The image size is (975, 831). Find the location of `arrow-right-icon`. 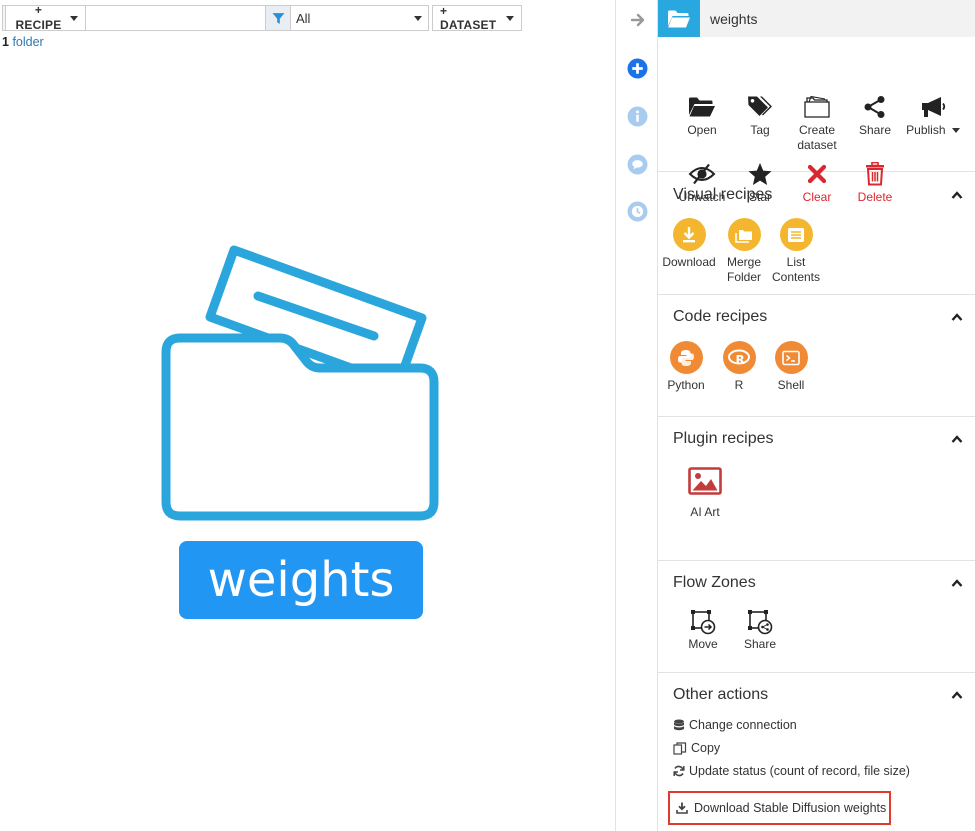

arrow-right-icon is located at coordinates (637, 19).